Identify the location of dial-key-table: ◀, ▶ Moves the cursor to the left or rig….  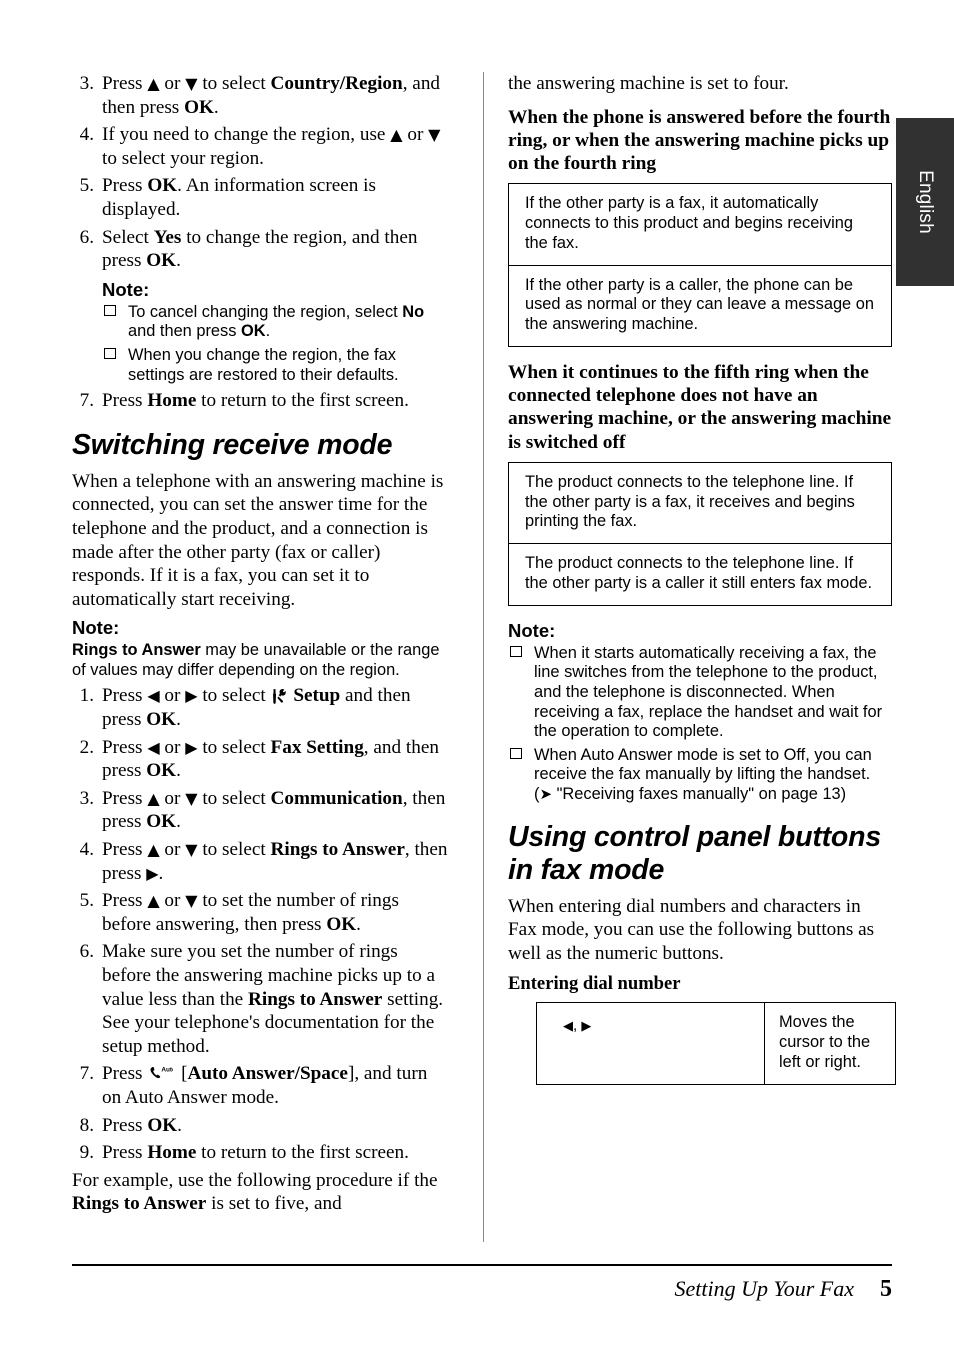
(716, 1043).